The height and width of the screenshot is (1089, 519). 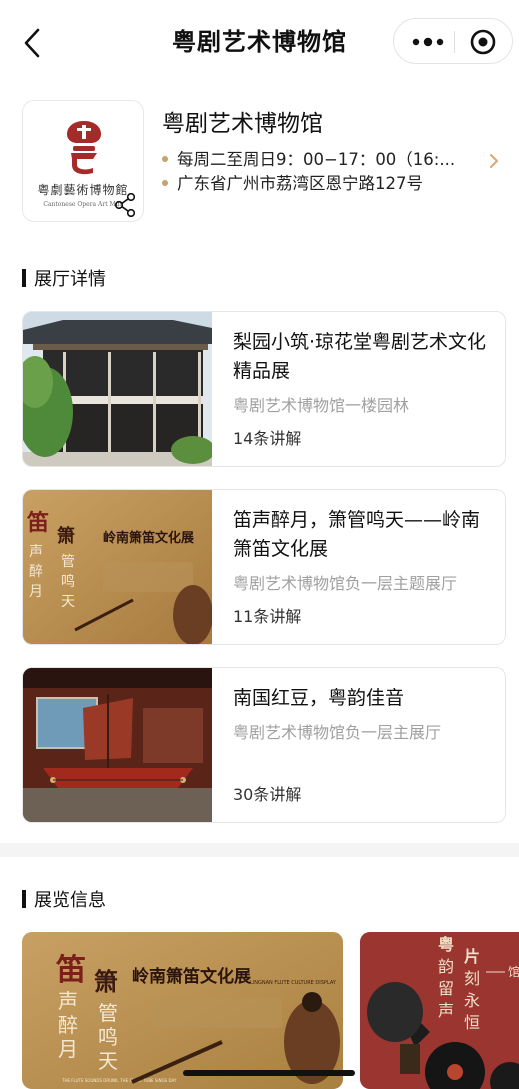 I want to click on capsule-divider, so click(x=454, y=42).